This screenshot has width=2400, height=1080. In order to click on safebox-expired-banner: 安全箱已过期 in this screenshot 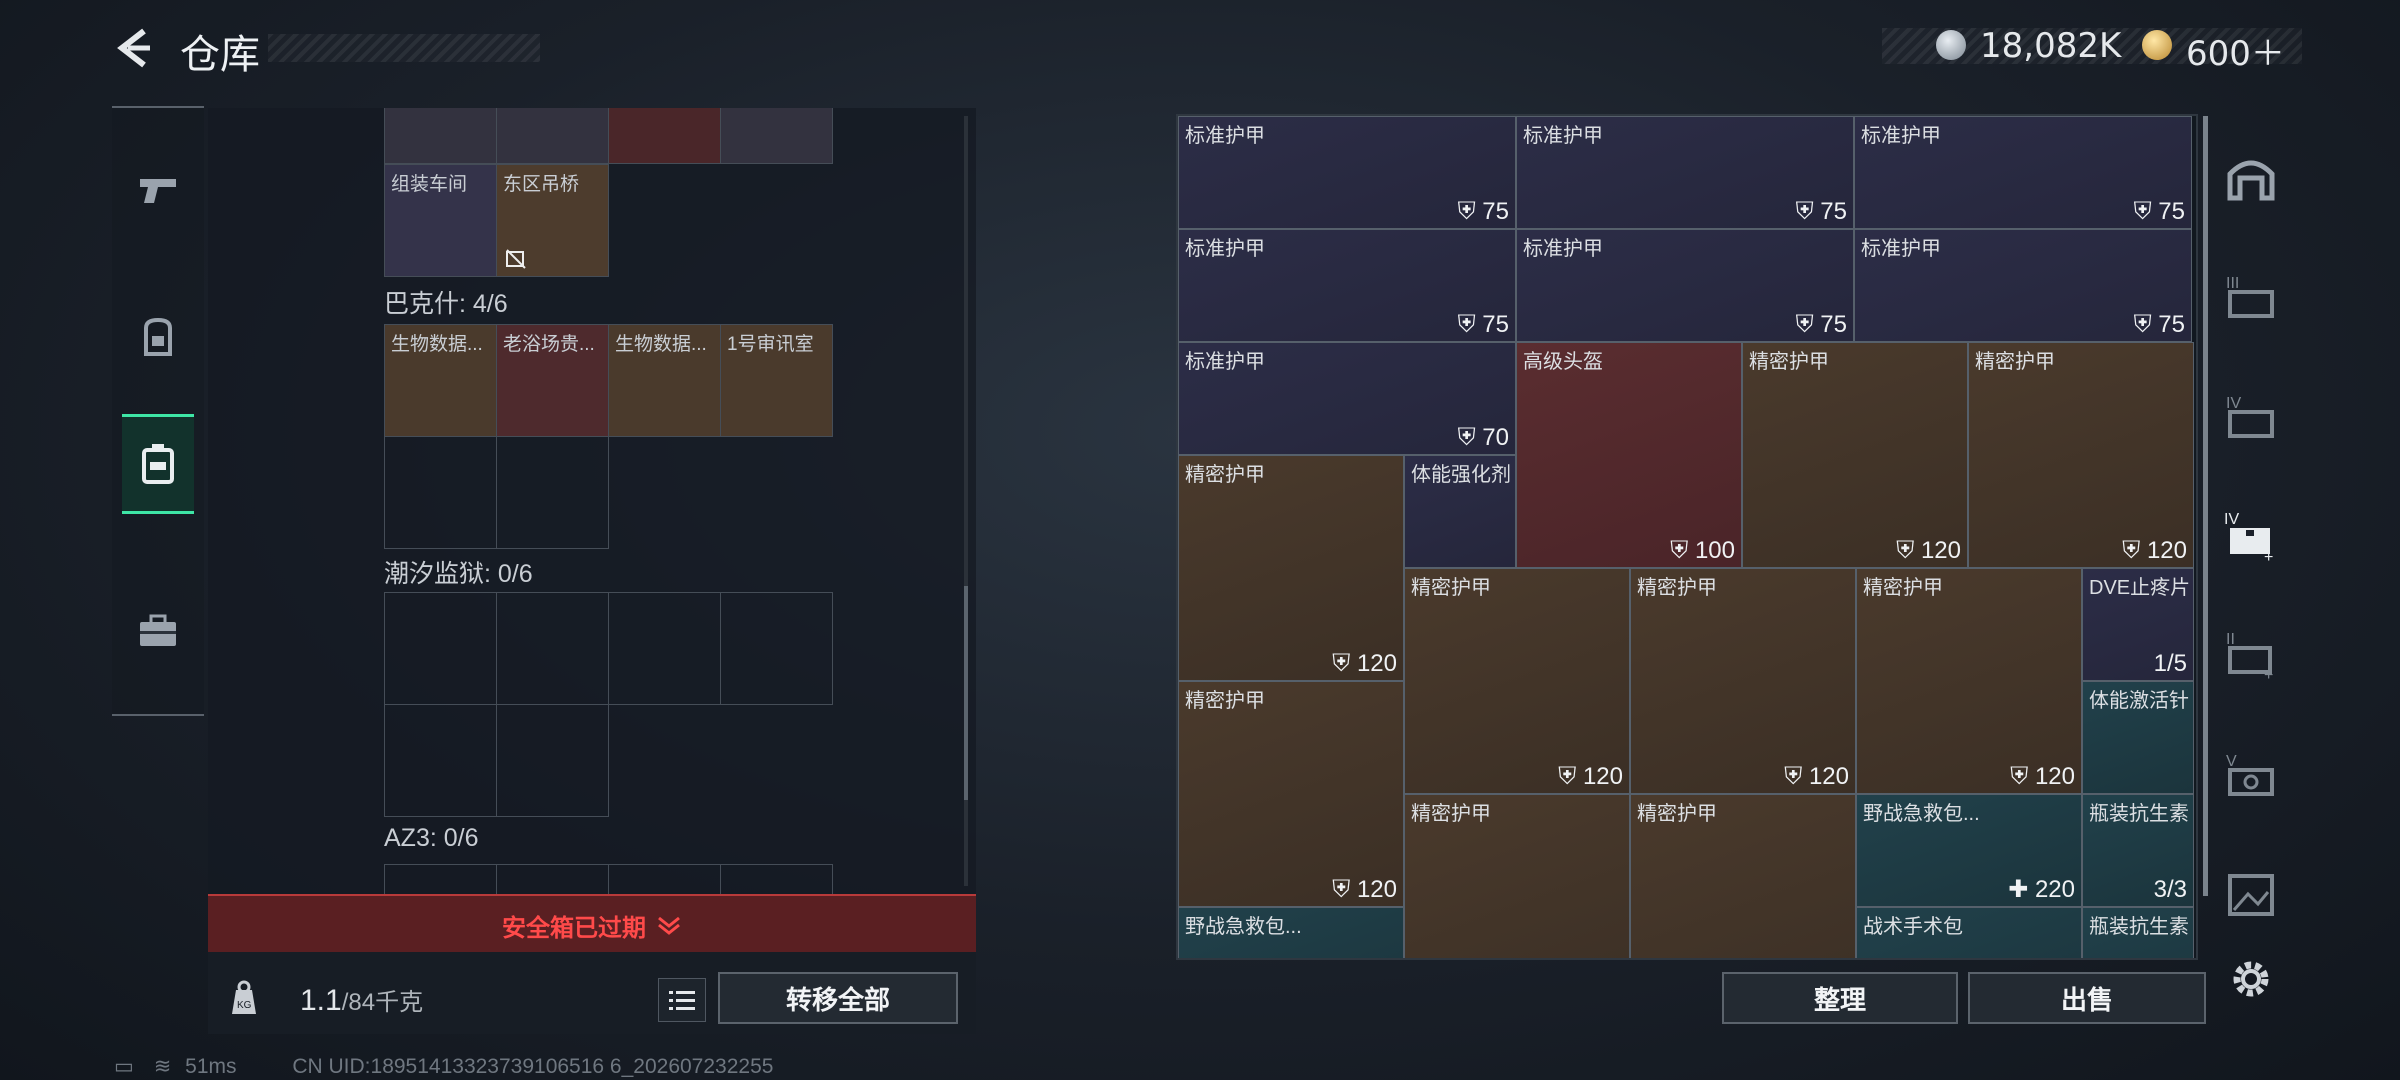, I will do `click(592, 924)`.